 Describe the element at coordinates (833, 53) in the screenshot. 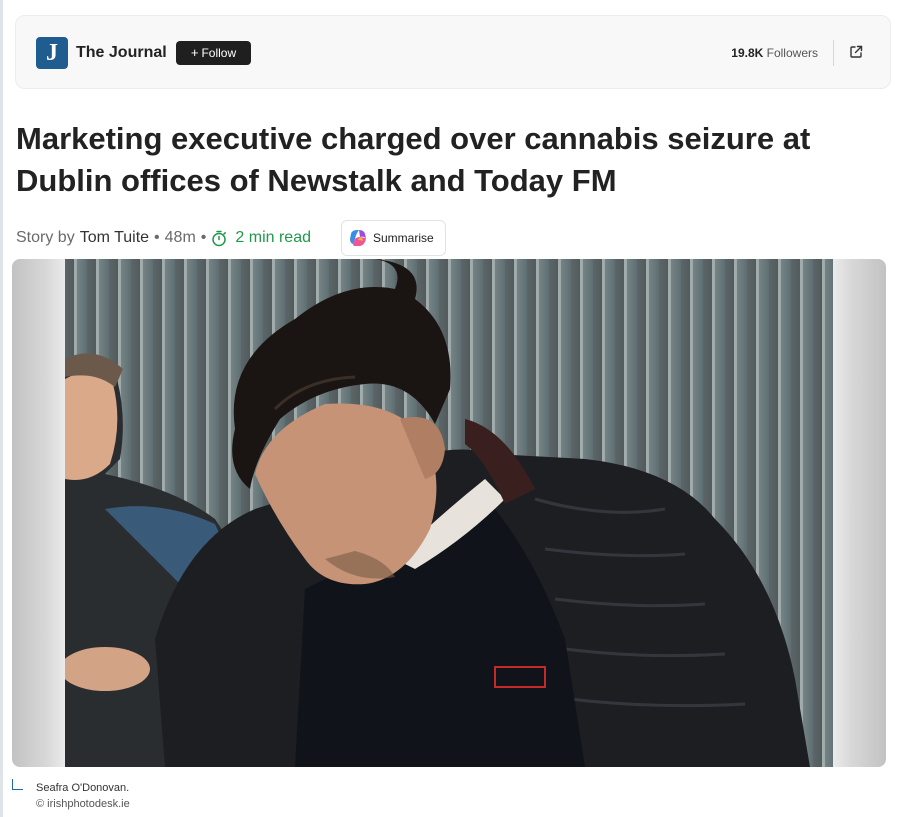

I see `divider` at that location.